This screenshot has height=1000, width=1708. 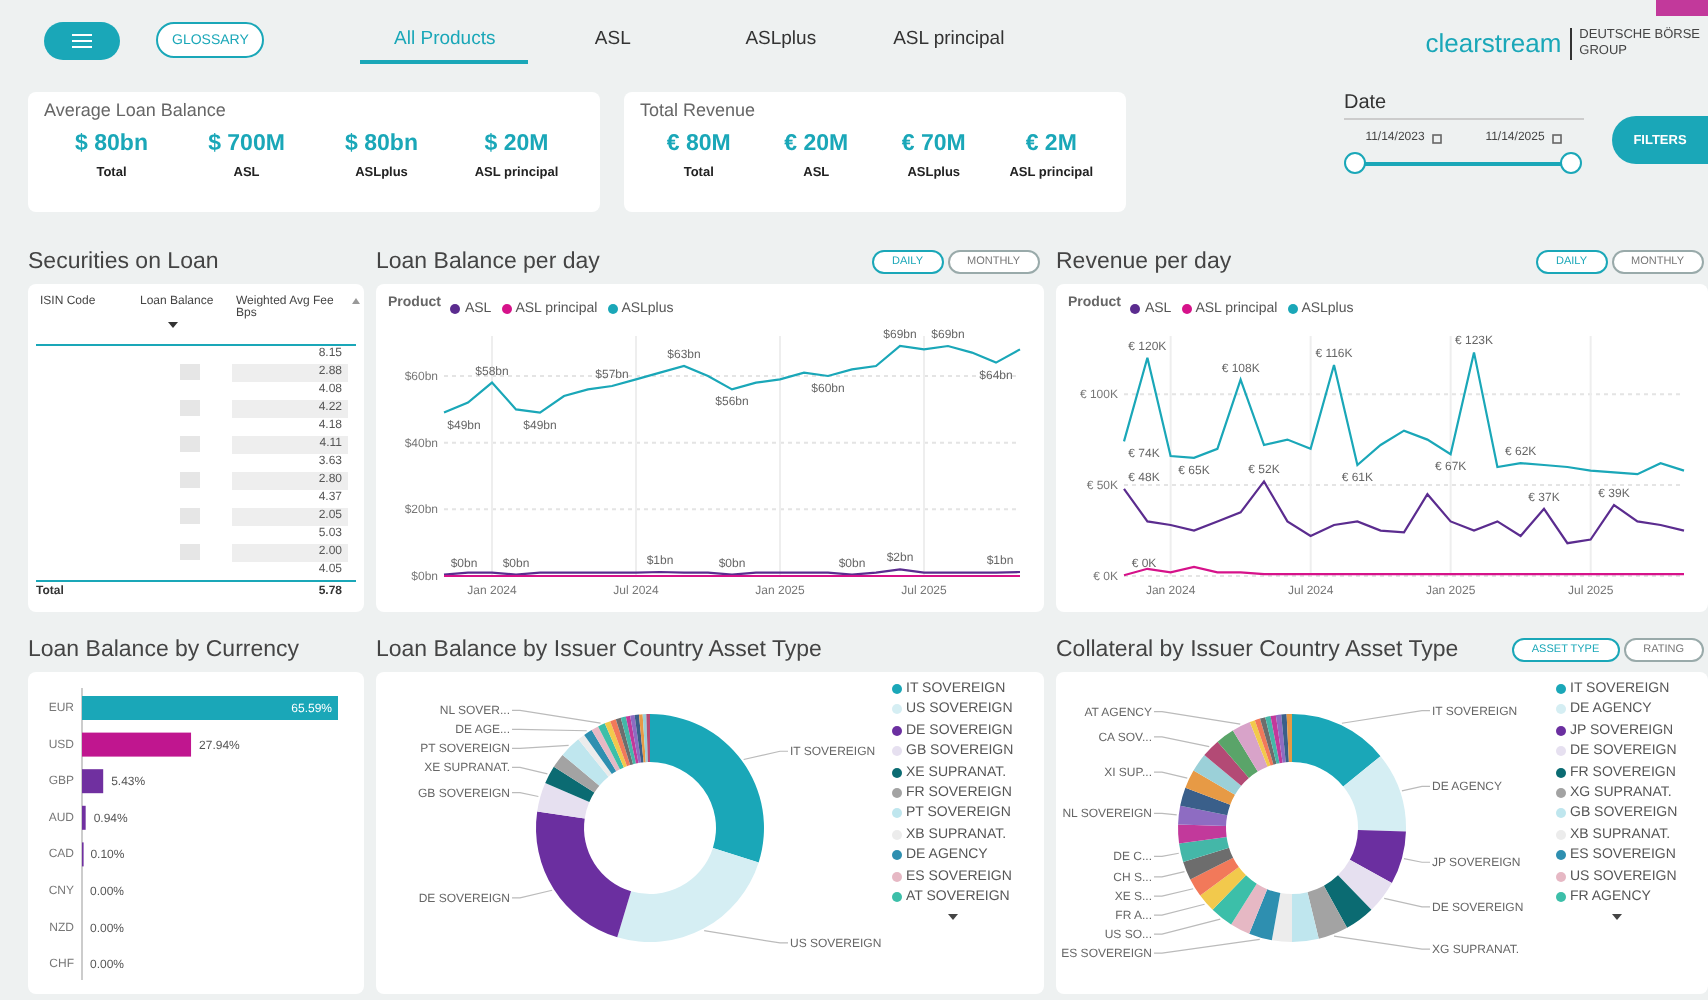 I want to click on sort-caret-icon, so click(x=173, y=325).